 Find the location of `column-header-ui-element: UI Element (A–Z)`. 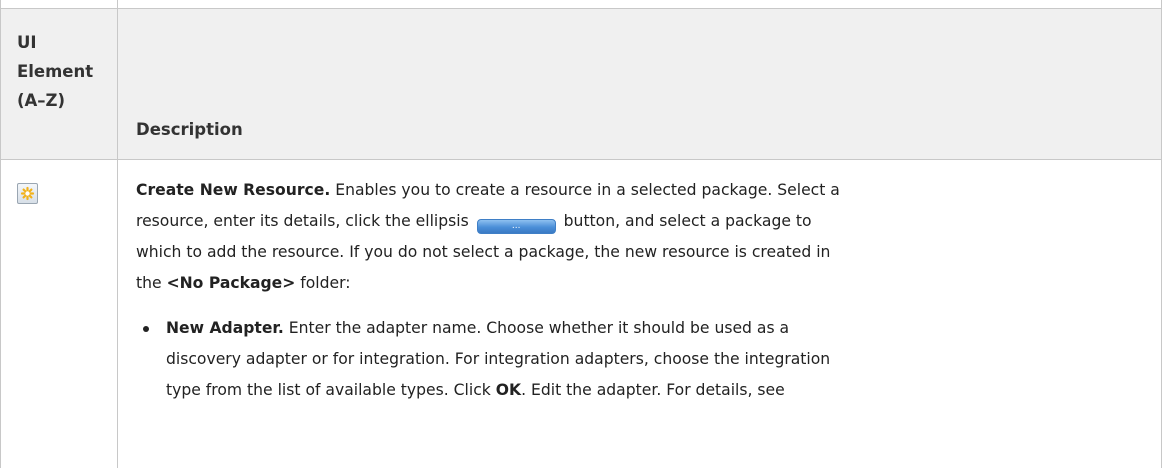

column-header-ui-element: UI Element (A–Z) is located at coordinates (63, 71).